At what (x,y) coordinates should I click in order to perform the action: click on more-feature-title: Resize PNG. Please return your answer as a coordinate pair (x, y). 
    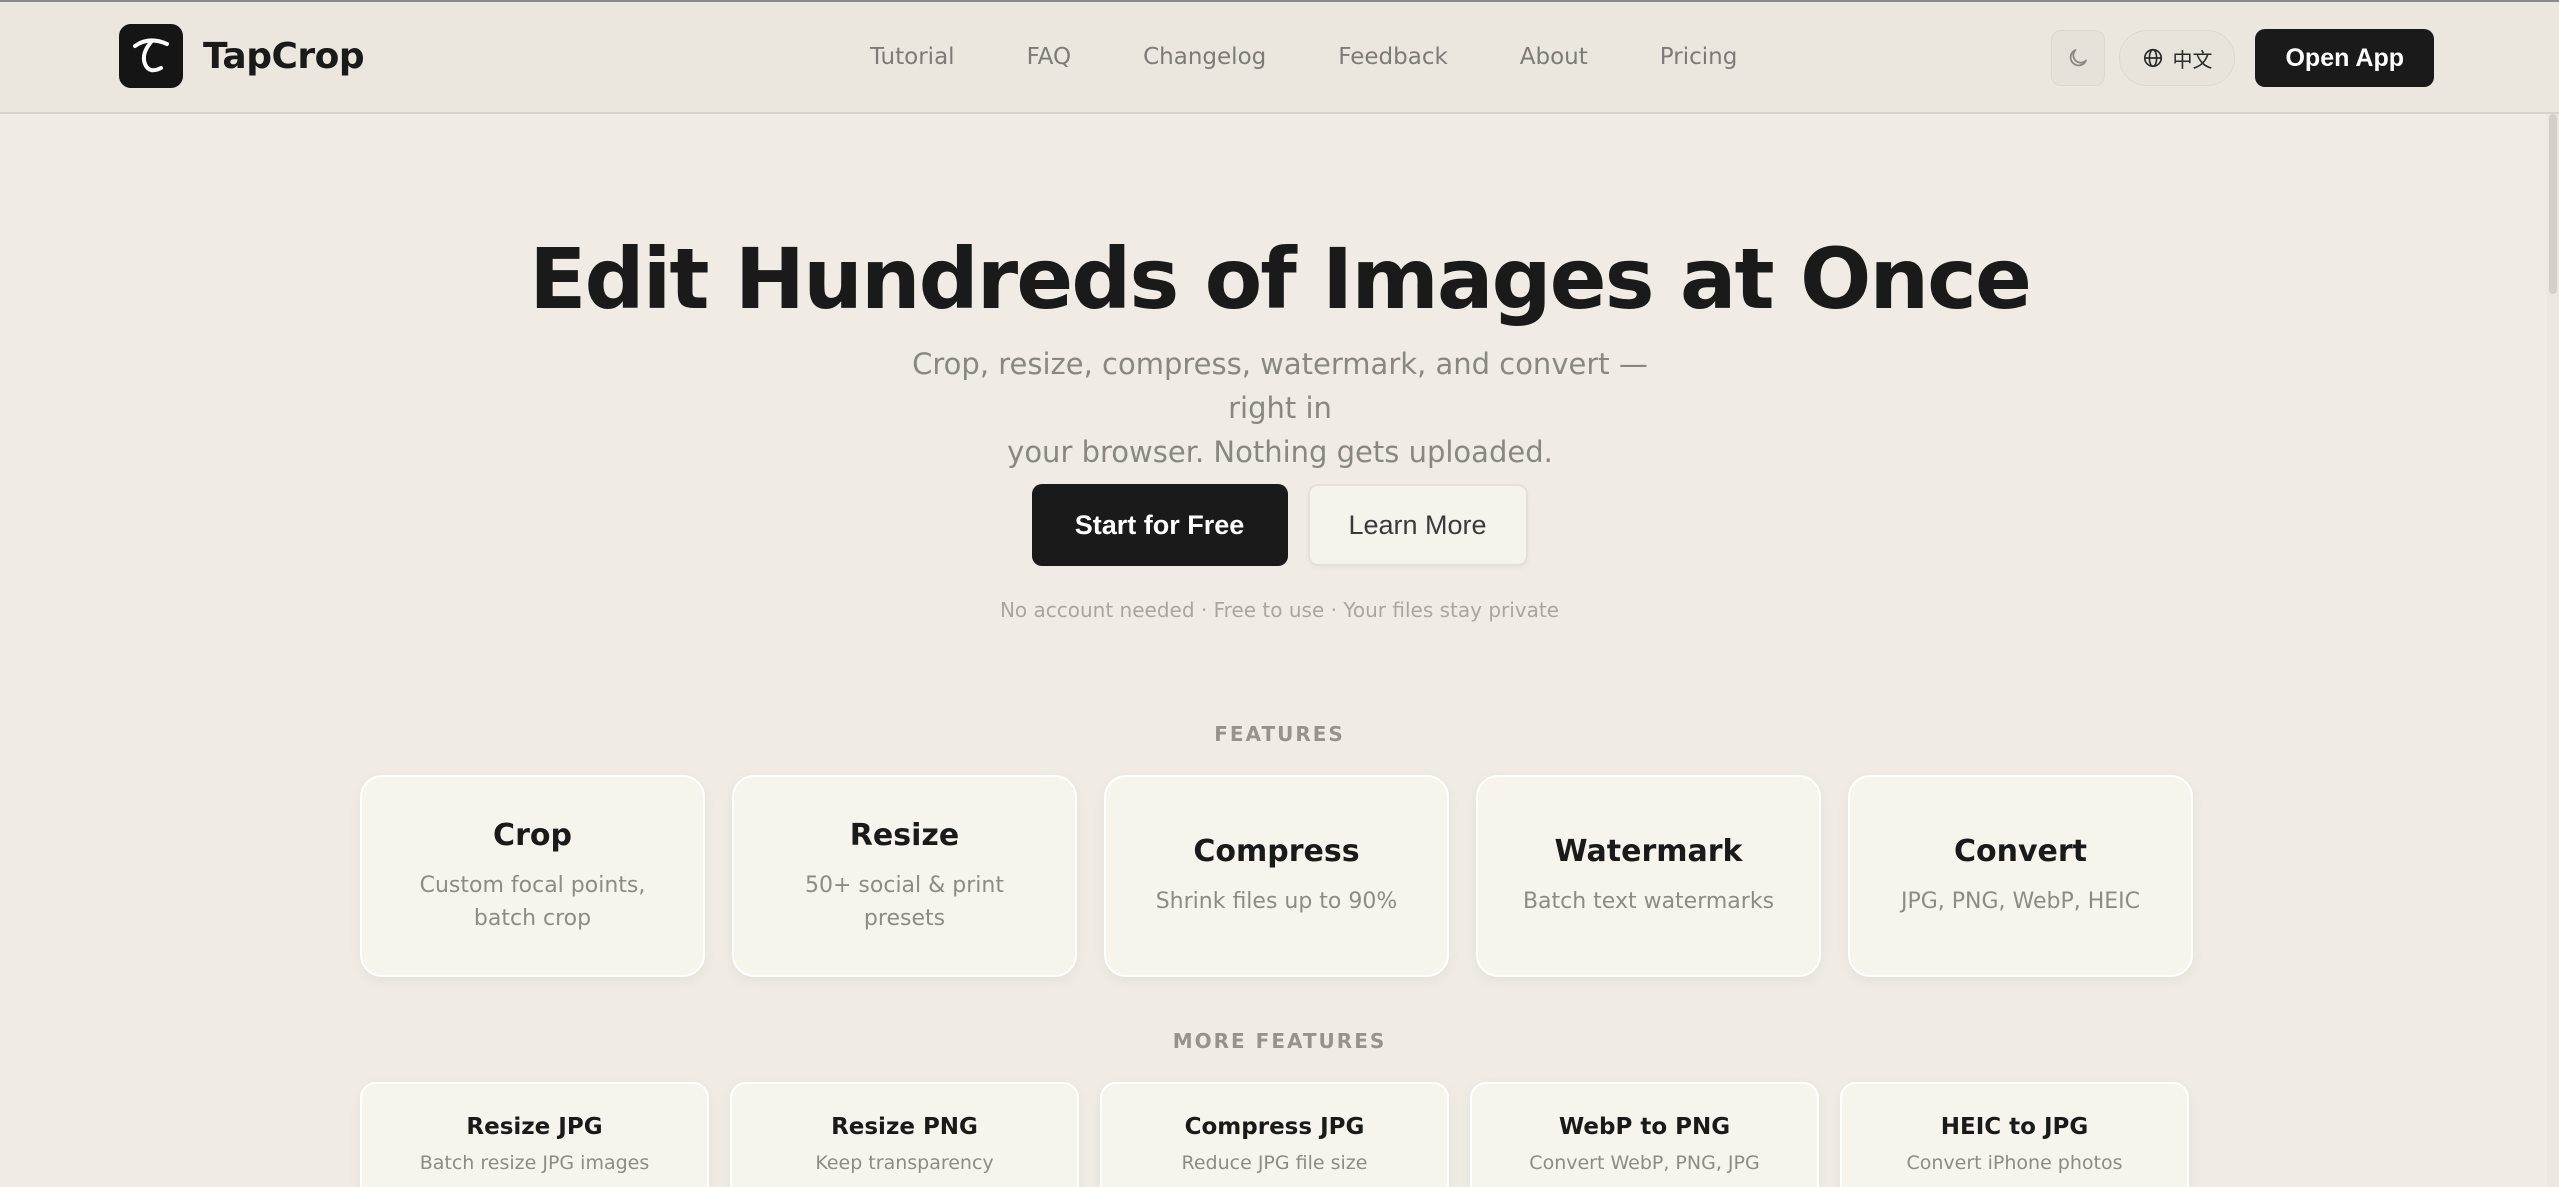
    Looking at the image, I should click on (904, 1127).